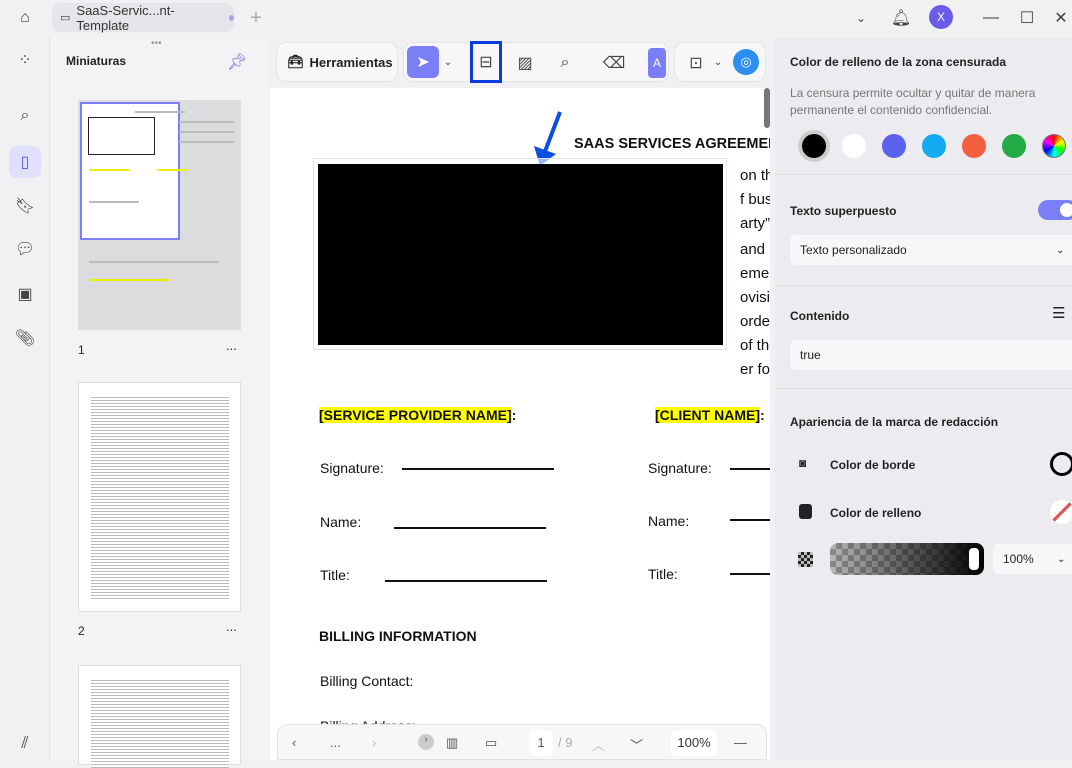 The width and height of the screenshot is (1072, 768). I want to click on content-input: true, so click(931, 355).